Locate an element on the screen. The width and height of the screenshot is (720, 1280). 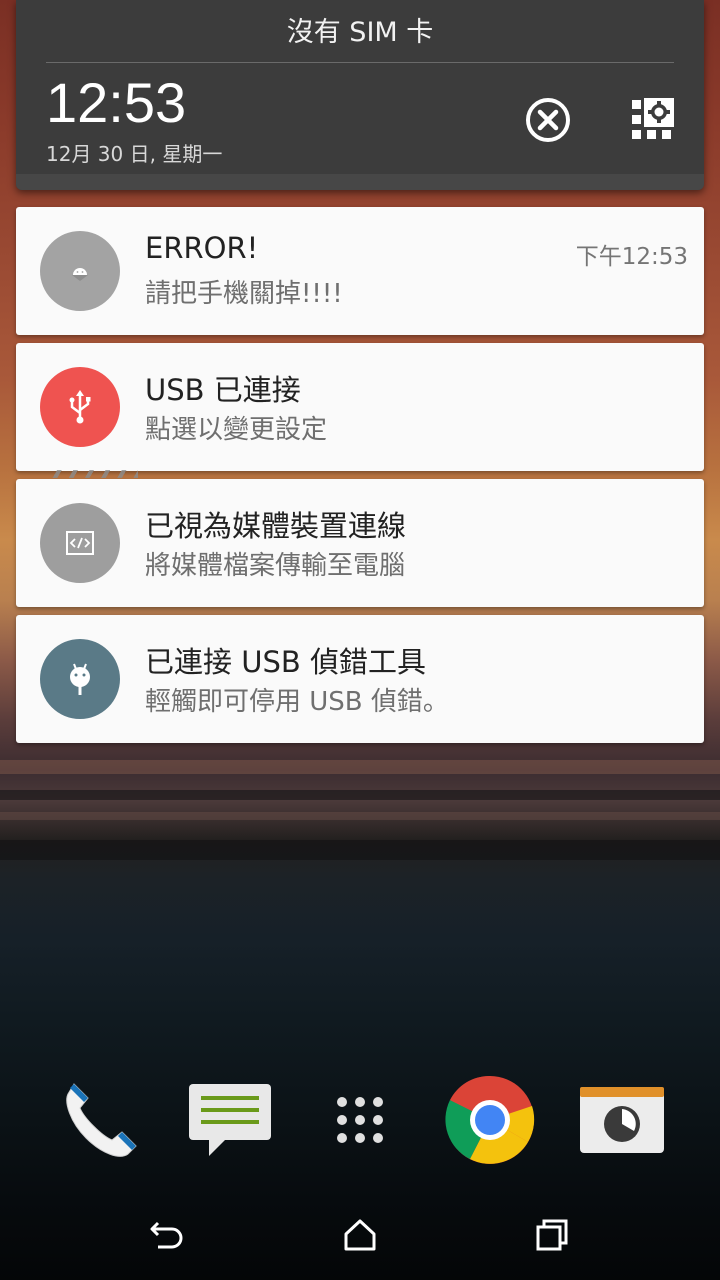
camera-app is located at coordinates (622, 1120).